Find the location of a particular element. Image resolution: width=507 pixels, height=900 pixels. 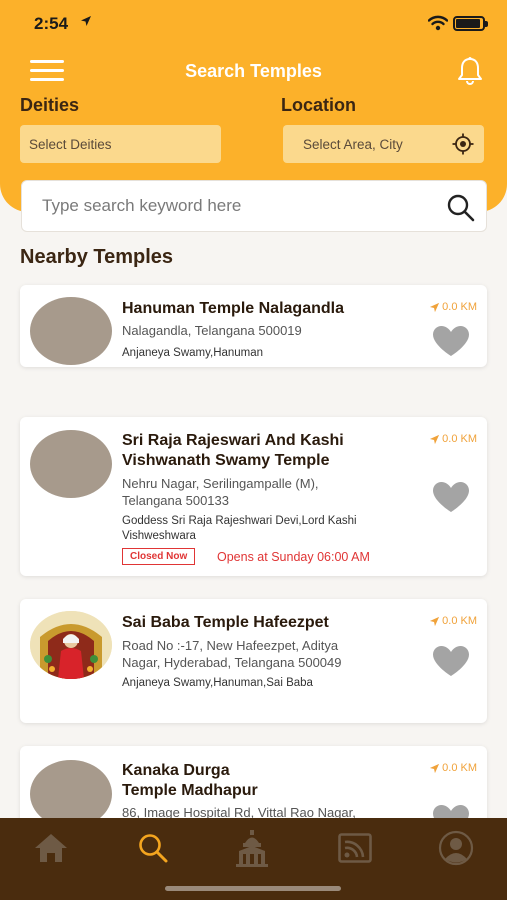

location-select: Select Area, City is located at coordinates (383, 144).